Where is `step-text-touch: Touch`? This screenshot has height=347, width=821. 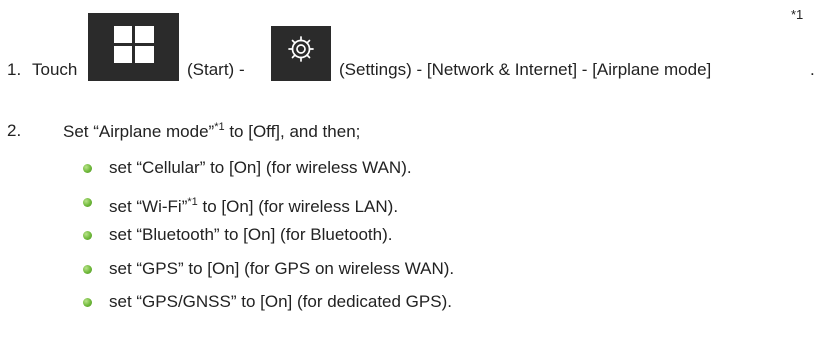 step-text-touch: Touch is located at coordinates (55, 69).